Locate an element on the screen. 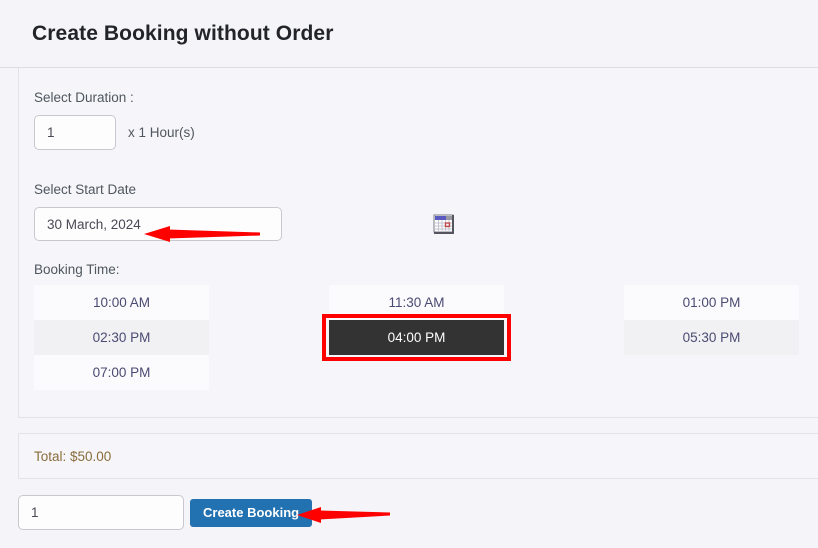 This screenshot has height=548, width=818. total-box: Total: $50.00 is located at coordinates (418, 456).